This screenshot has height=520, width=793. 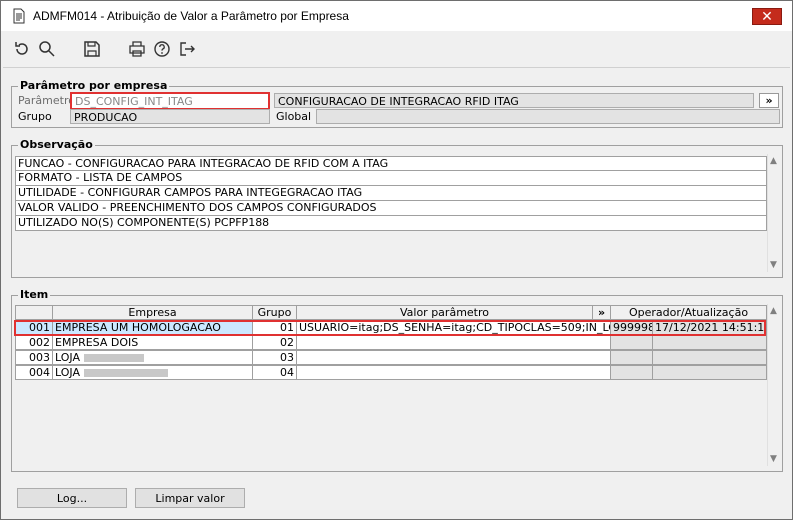 What do you see at coordinates (396, 67) in the screenshot?
I see `toolbar-divider` at bounding box center [396, 67].